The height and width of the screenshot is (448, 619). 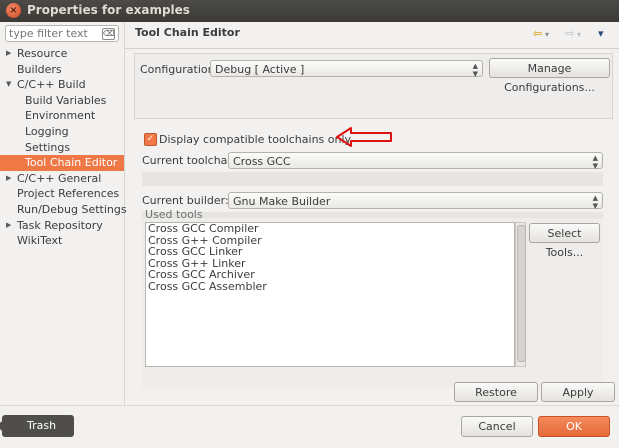 I want to click on sidebar-item-resource: ▶ Resource, so click(x=62, y=54).